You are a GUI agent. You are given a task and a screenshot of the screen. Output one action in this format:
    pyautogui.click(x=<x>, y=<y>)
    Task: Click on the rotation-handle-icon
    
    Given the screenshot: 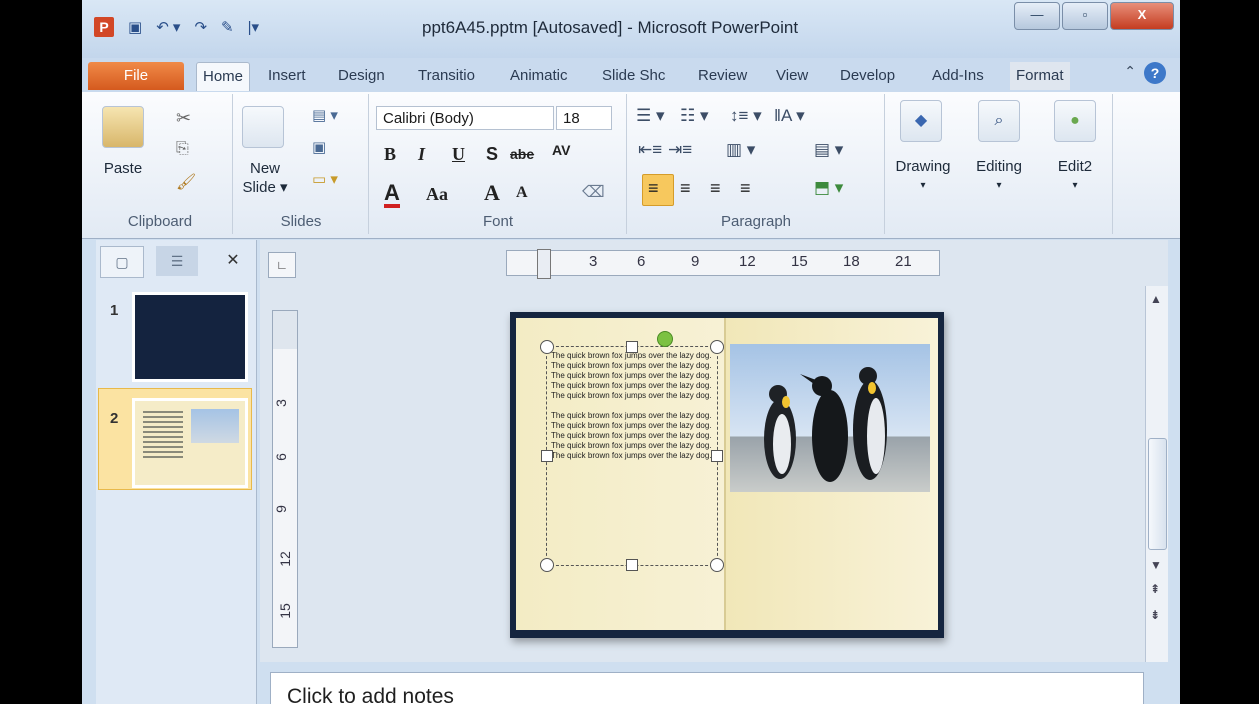 What is the action you would take?
    pyautogui.click(x=665, y=339)
    